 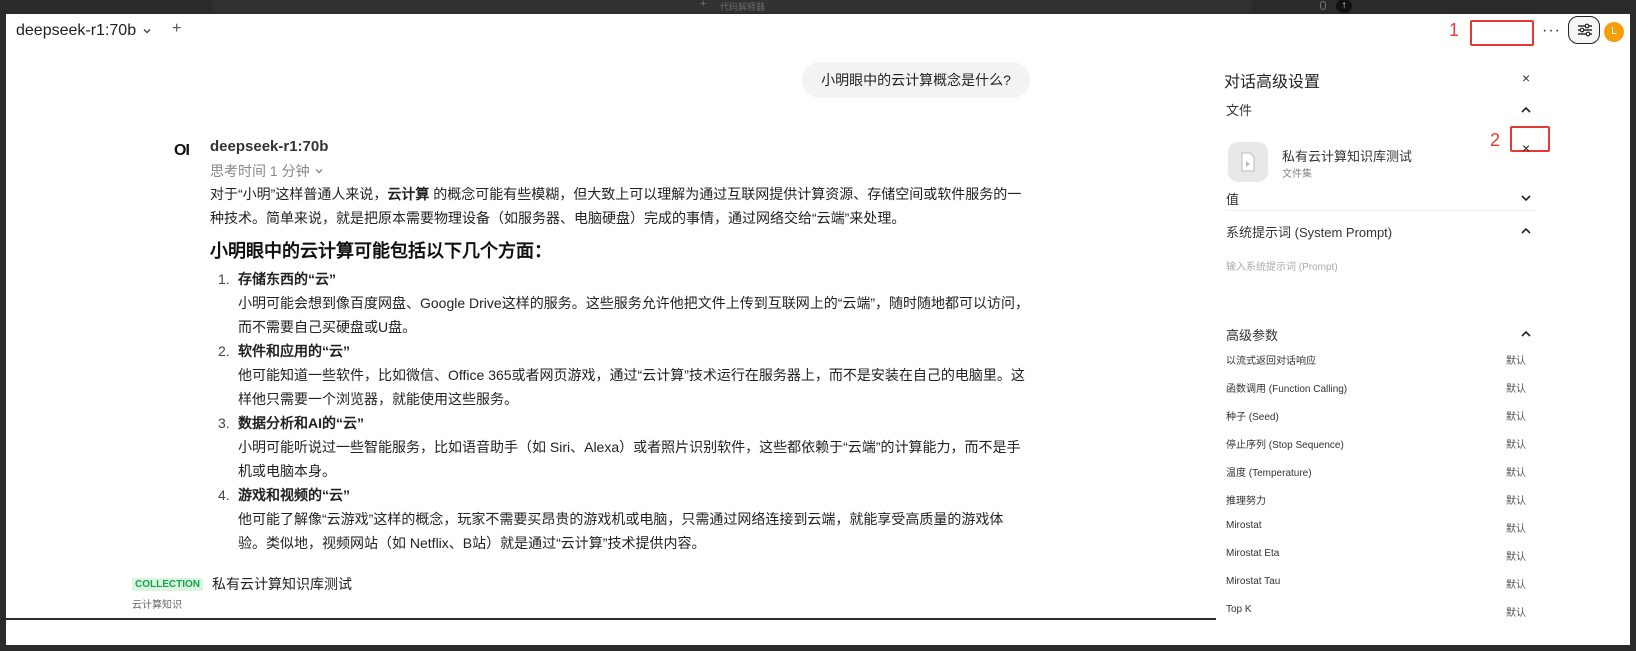 I want to click on system-prompt-input: 输入系统提示词 (Prompt), so click(x=1282, y=265).